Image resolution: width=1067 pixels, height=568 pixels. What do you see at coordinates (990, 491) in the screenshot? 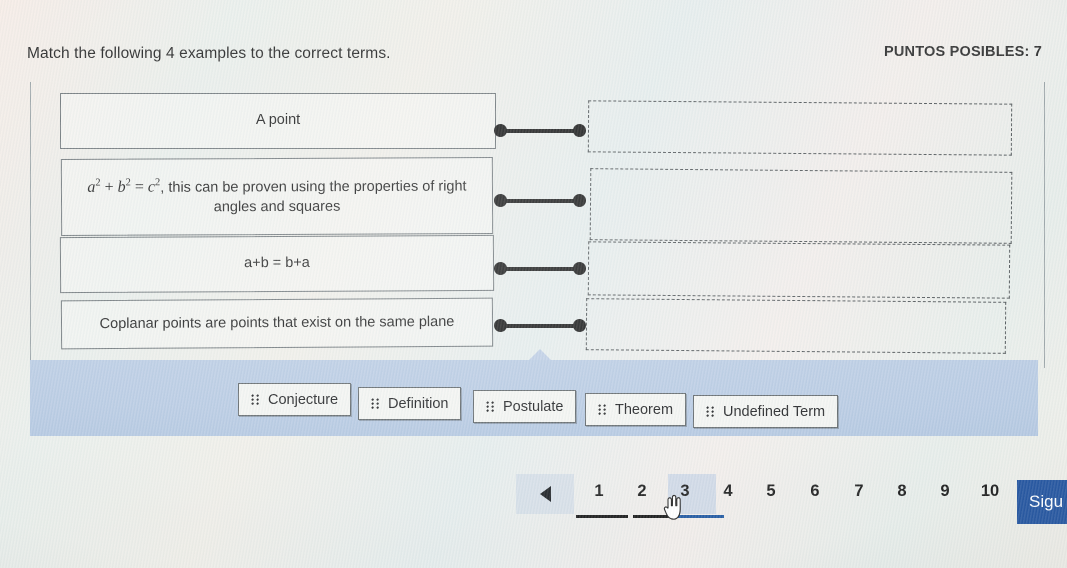
I see `page-button-10: 10` at bounding box center [990, 491].